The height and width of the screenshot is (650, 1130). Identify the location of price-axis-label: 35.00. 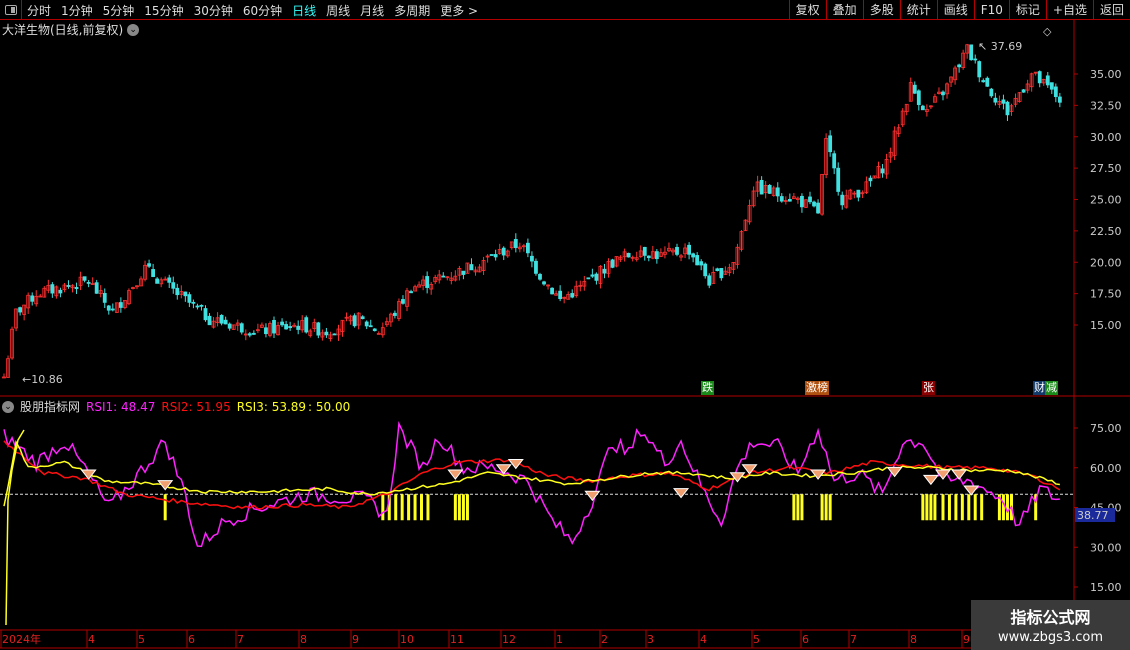
(1106, 74).